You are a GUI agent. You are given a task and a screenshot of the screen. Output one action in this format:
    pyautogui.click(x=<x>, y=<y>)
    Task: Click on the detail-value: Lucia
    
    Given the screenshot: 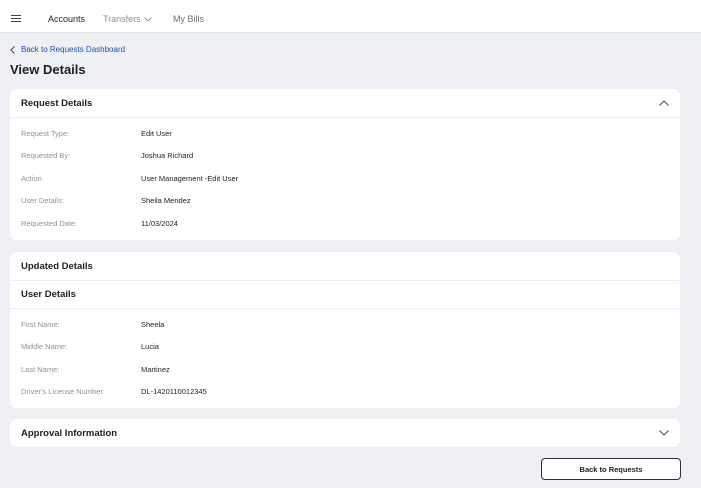 What is the action you would take?
    pyautogui.click(x=150, y=347)
    